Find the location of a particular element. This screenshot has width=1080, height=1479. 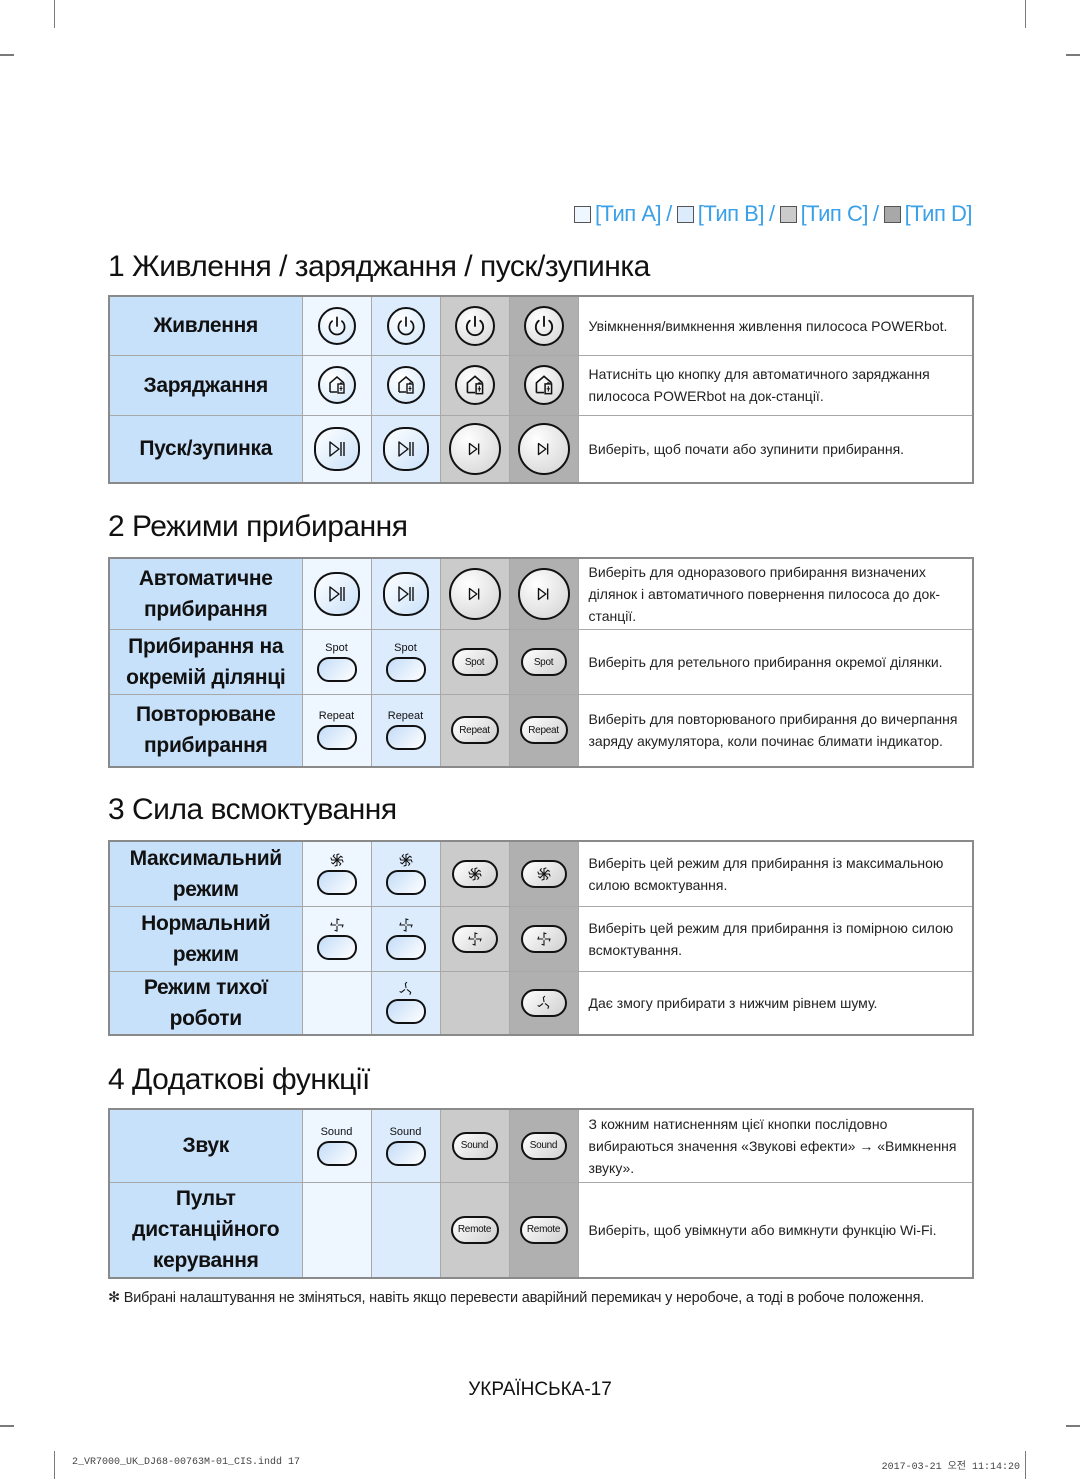

type-d-cell: Spot is located at coordinates (543, 662).